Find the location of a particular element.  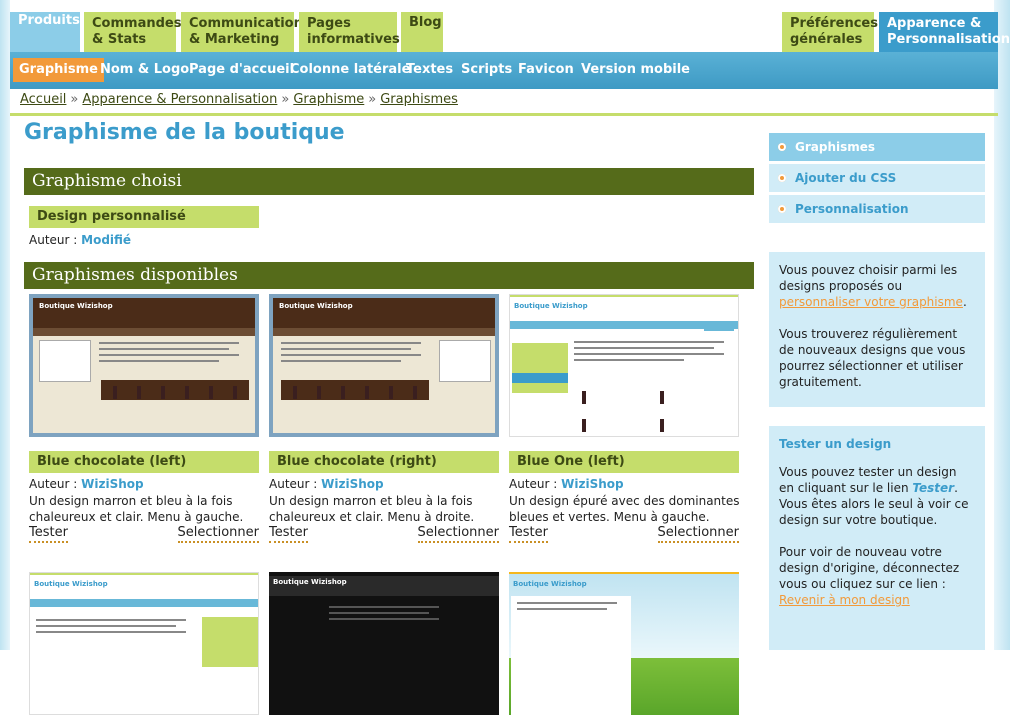

theme-3-actions: Tester Selectionner is located at coordinates (624, 534).